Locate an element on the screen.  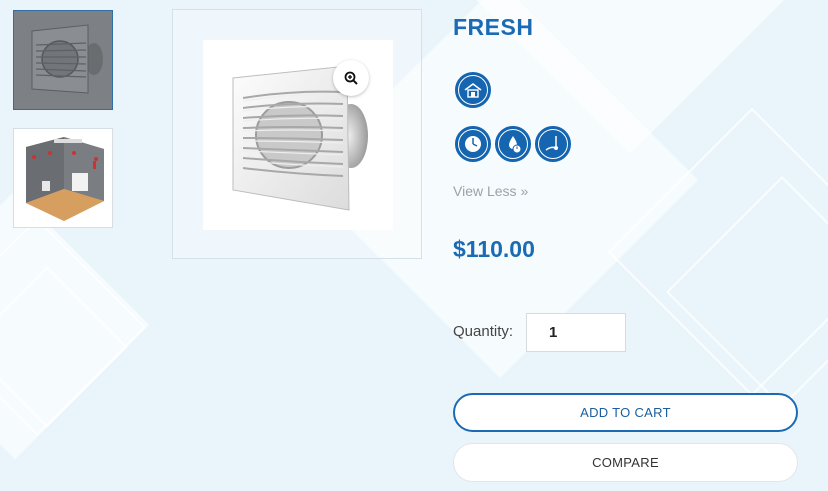
feature-pull-cord-badge is located at coordinates (553, 144).